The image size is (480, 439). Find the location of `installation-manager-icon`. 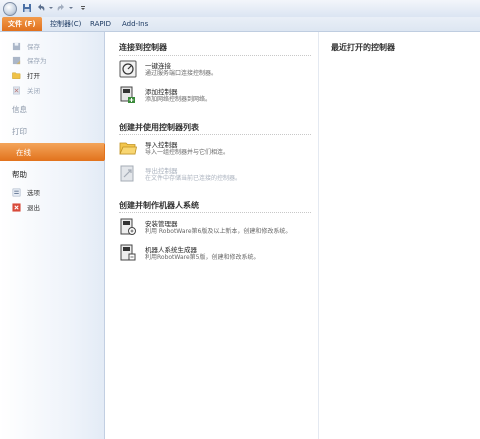

installation-manager-icon is located at coordinates (128, 226).